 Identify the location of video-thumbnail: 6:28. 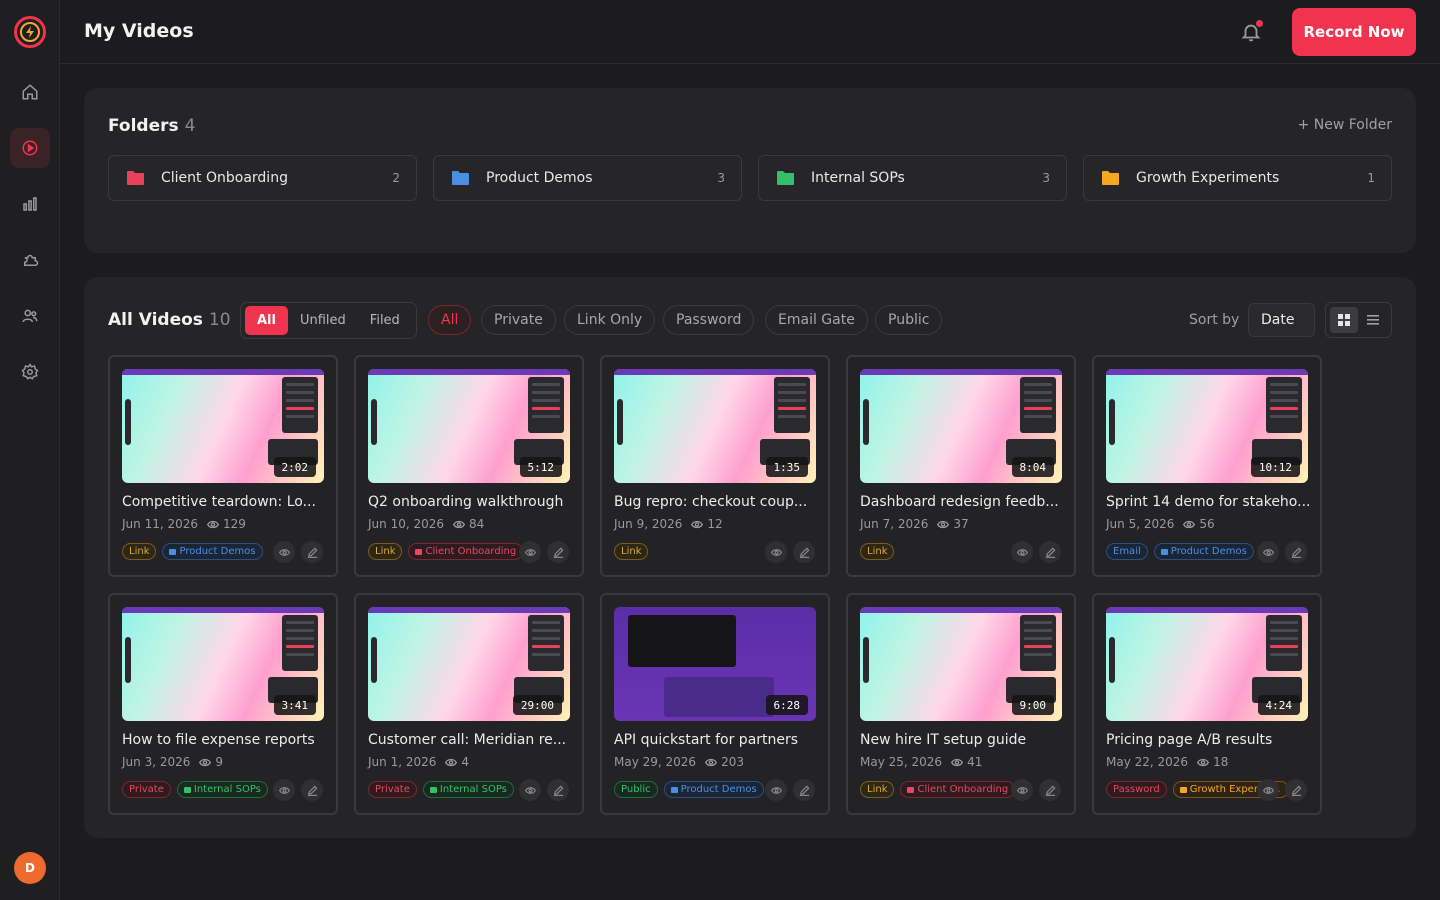
(715, 664).